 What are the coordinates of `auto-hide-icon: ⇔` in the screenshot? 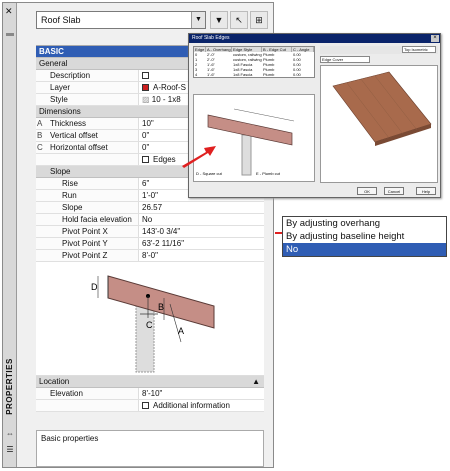 It's located at (10, 433).